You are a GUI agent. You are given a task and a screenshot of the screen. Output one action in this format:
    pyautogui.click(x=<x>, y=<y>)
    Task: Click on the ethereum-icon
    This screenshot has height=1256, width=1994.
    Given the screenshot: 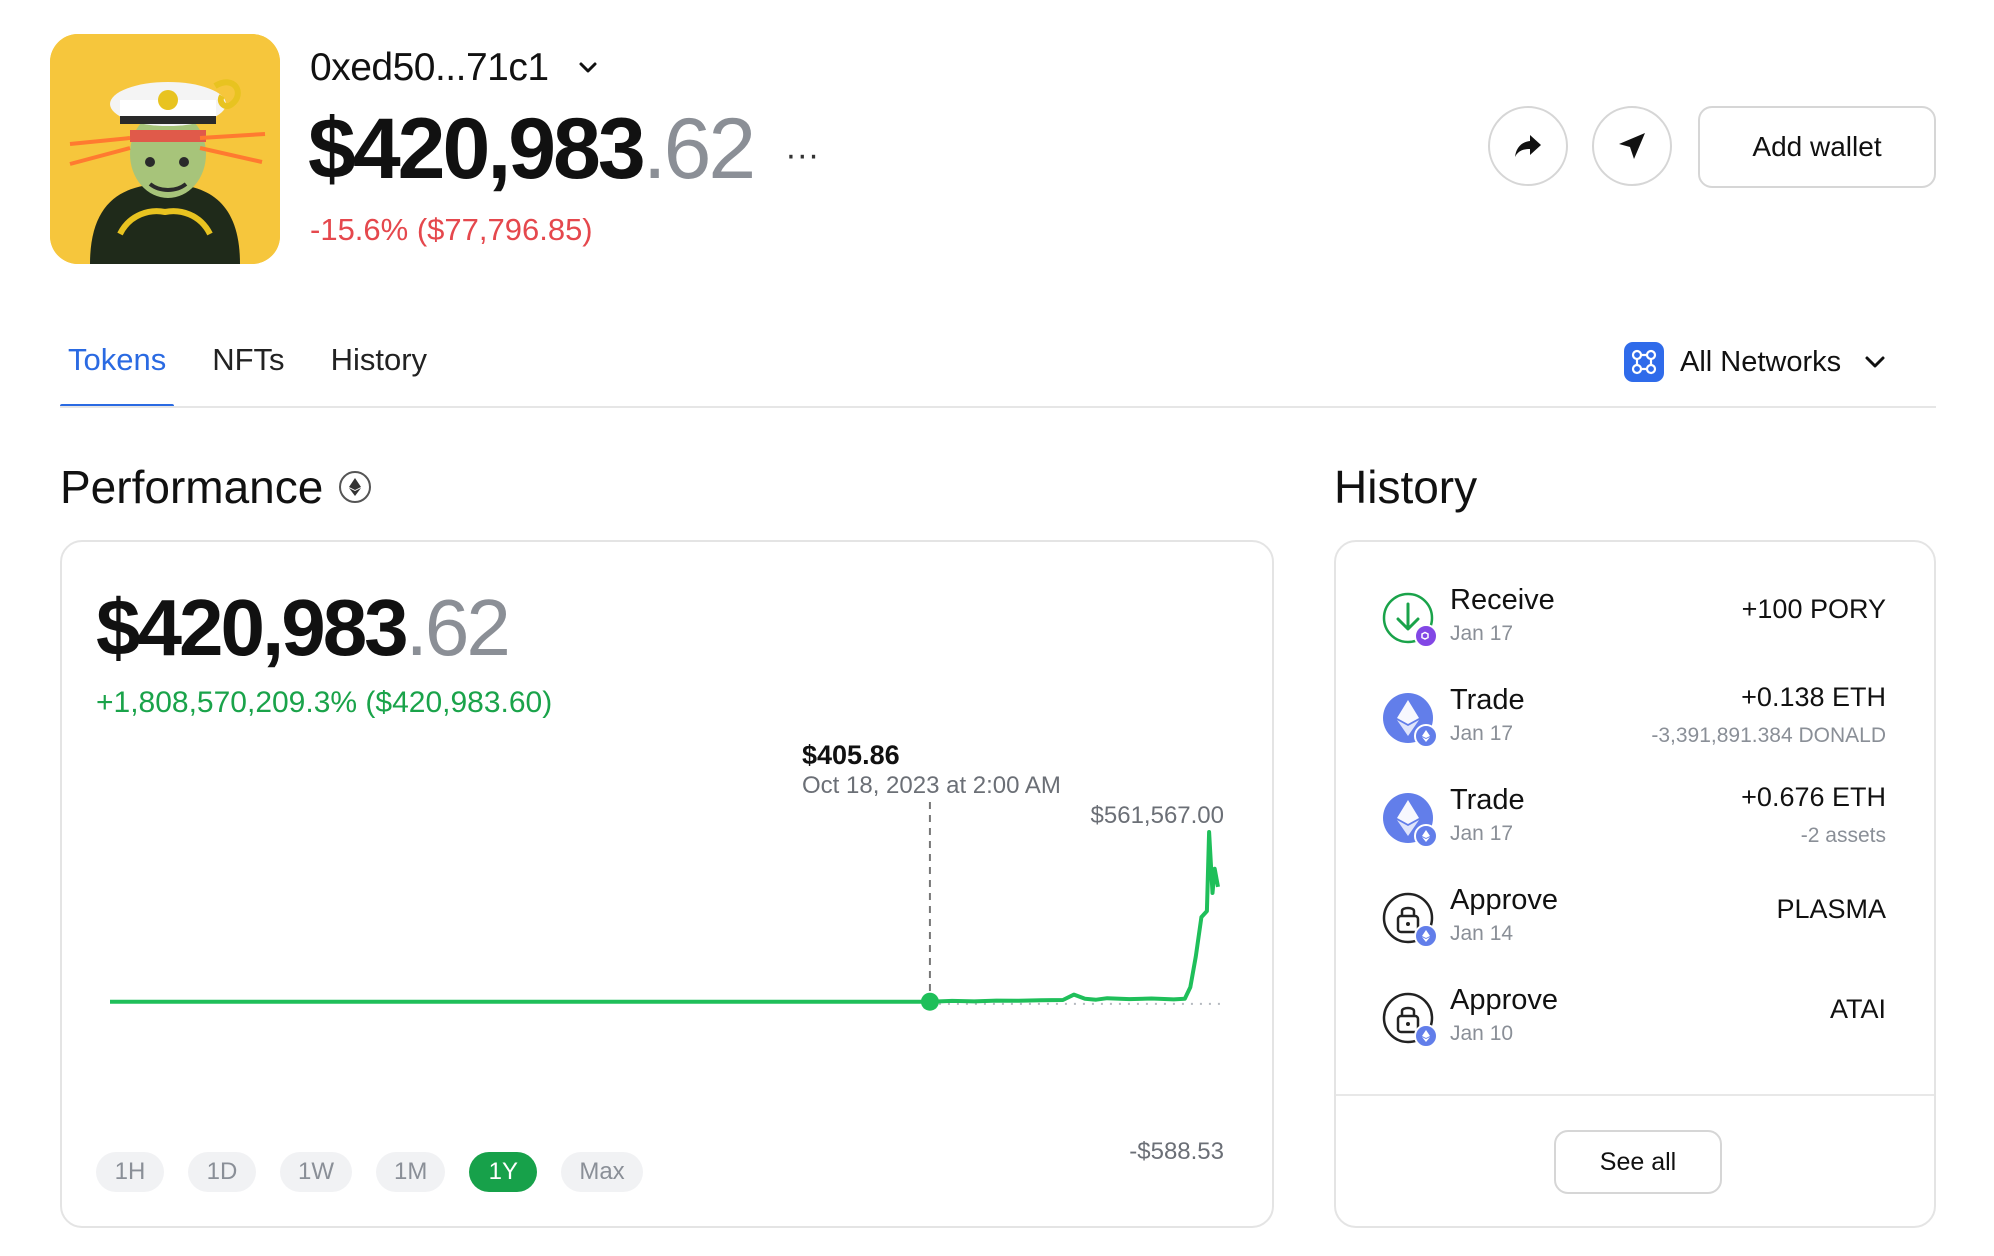 What is the action you would take?
    pyautogui.click(x=355, y=487)
    